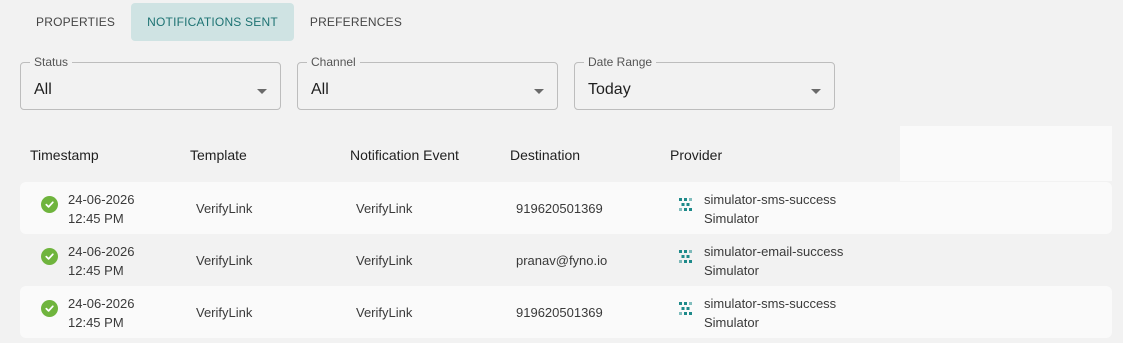 This screenshot has width=1123, height=343. What do you see at coordinates (333, 62) in the screenshot?
I see `channel-select-label: Channel` at bounding box center [333, 62].